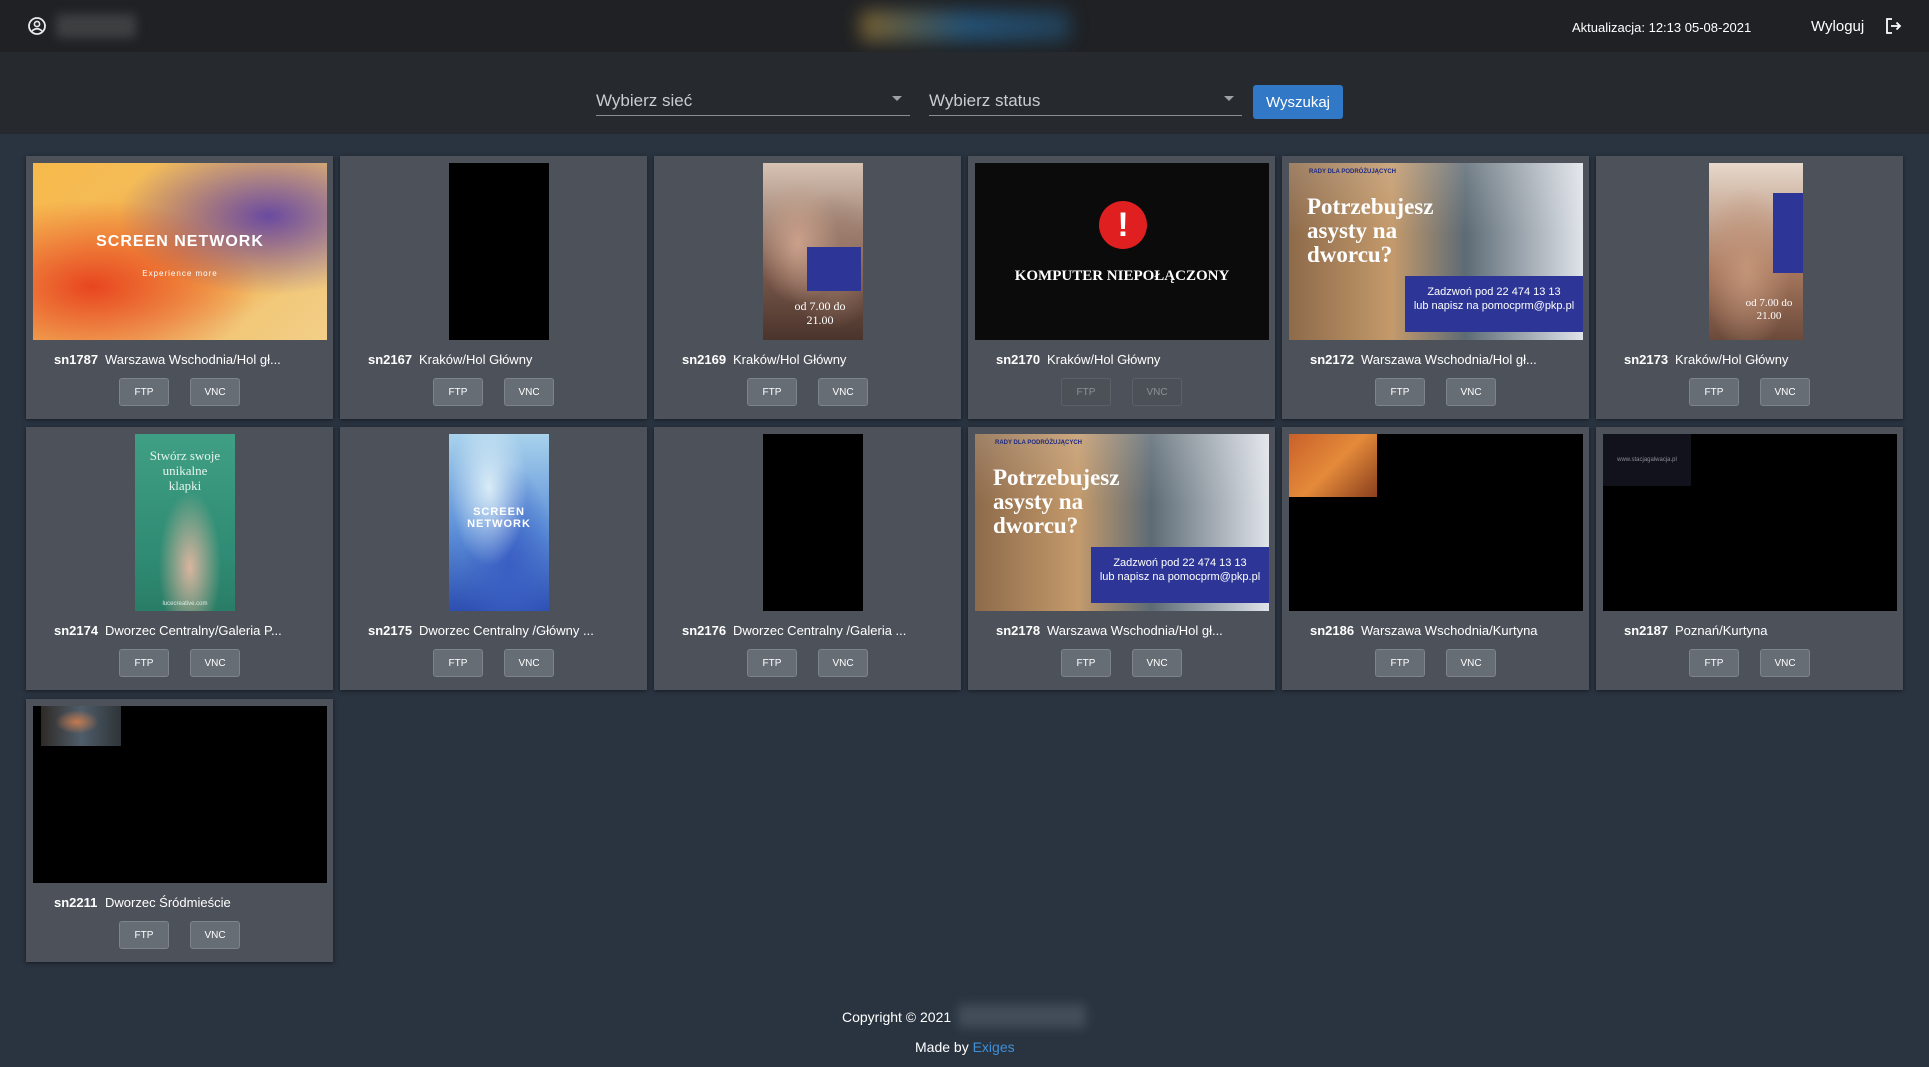  Describe the element at coordinates (1085, 99) in the screenshot. I see `status-select: Wybierz status` at that location.